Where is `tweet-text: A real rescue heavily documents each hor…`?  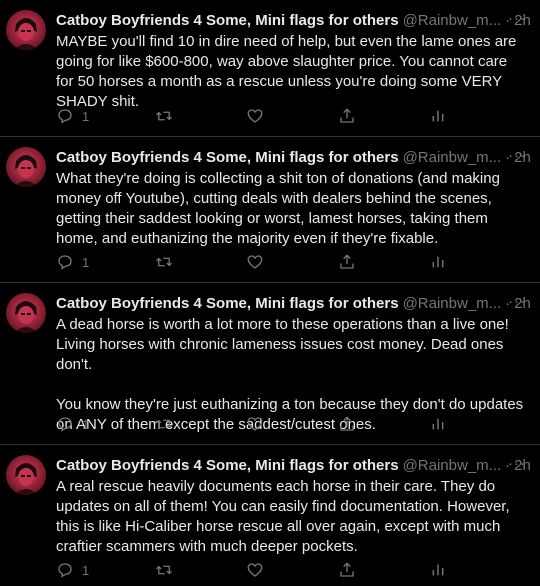 tweet-text: A real rescue heavily documents each hor… is located at coordinates (283, 516).